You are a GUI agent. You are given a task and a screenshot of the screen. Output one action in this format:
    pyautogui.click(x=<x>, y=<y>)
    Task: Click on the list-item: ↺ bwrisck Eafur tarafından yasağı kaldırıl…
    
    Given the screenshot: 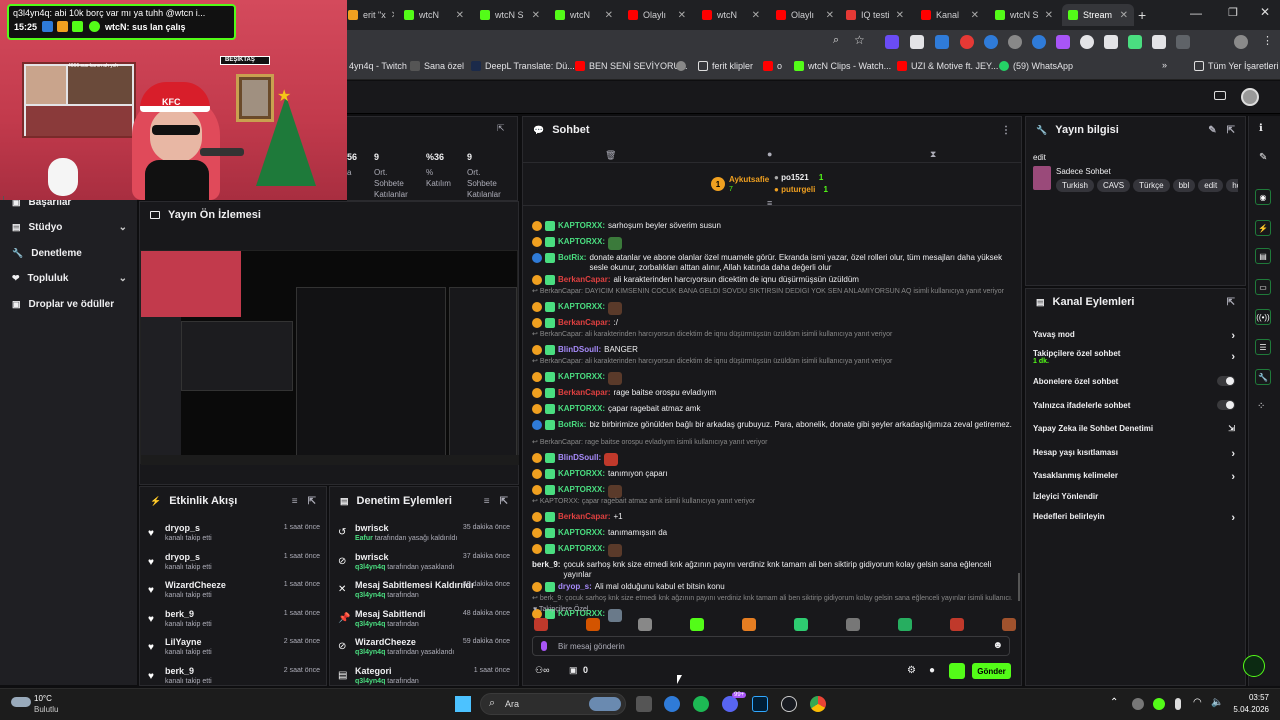 What is the action you would take?
    pyautogui.click(x=424, y=536)
    